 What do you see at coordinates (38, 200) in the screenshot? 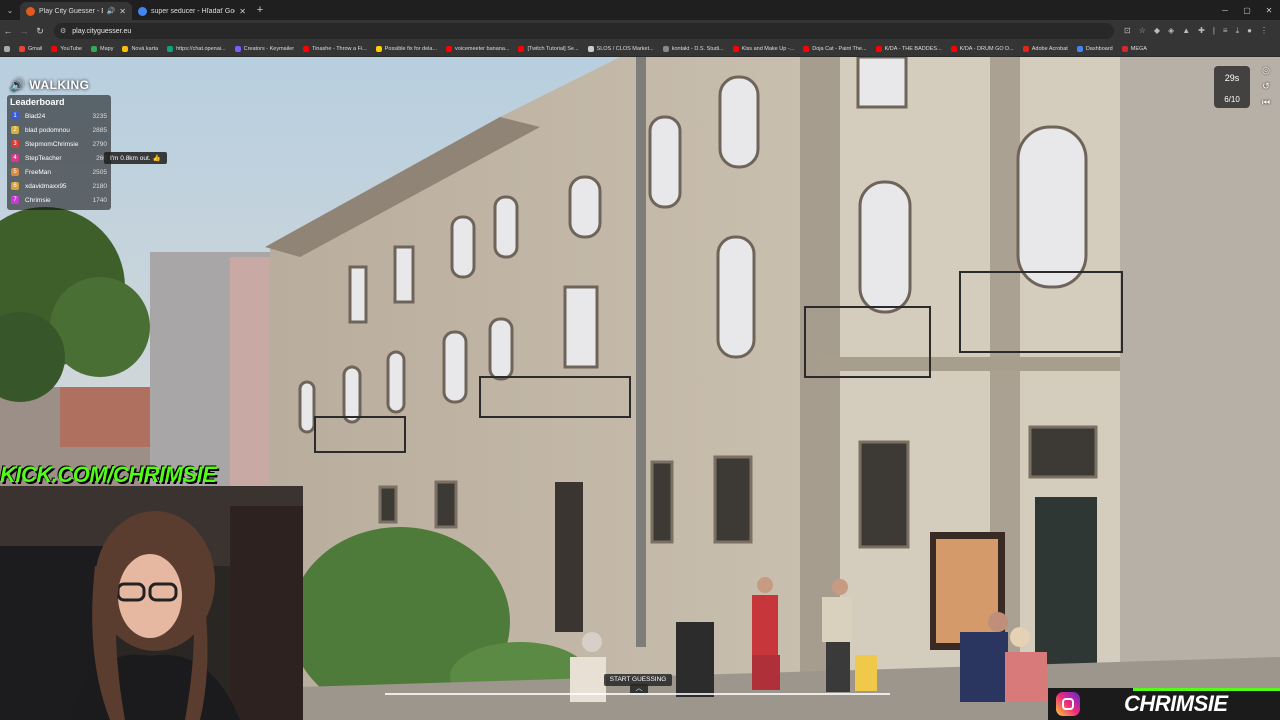
I see `player-name: Chrimsie` at bounding box center [38, 200].